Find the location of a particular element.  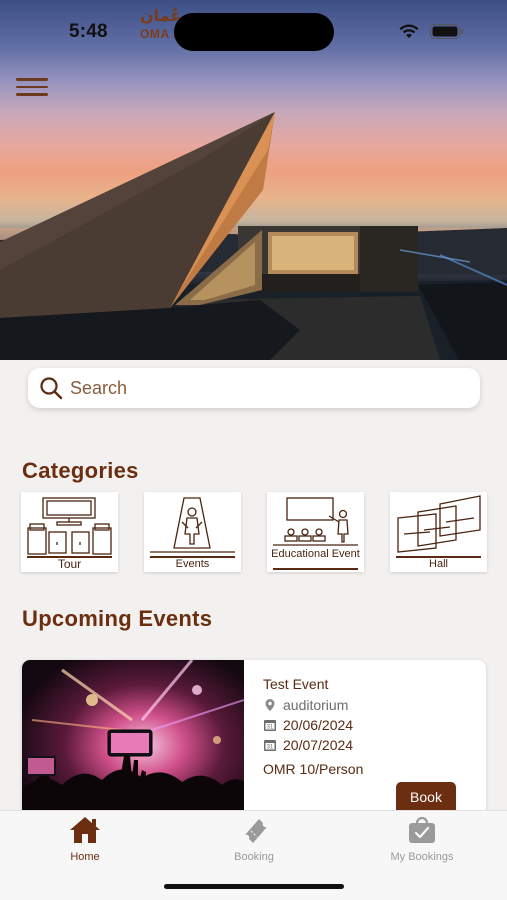

event-start-date: 20/06/2024 is located at coordinates (318, 725).